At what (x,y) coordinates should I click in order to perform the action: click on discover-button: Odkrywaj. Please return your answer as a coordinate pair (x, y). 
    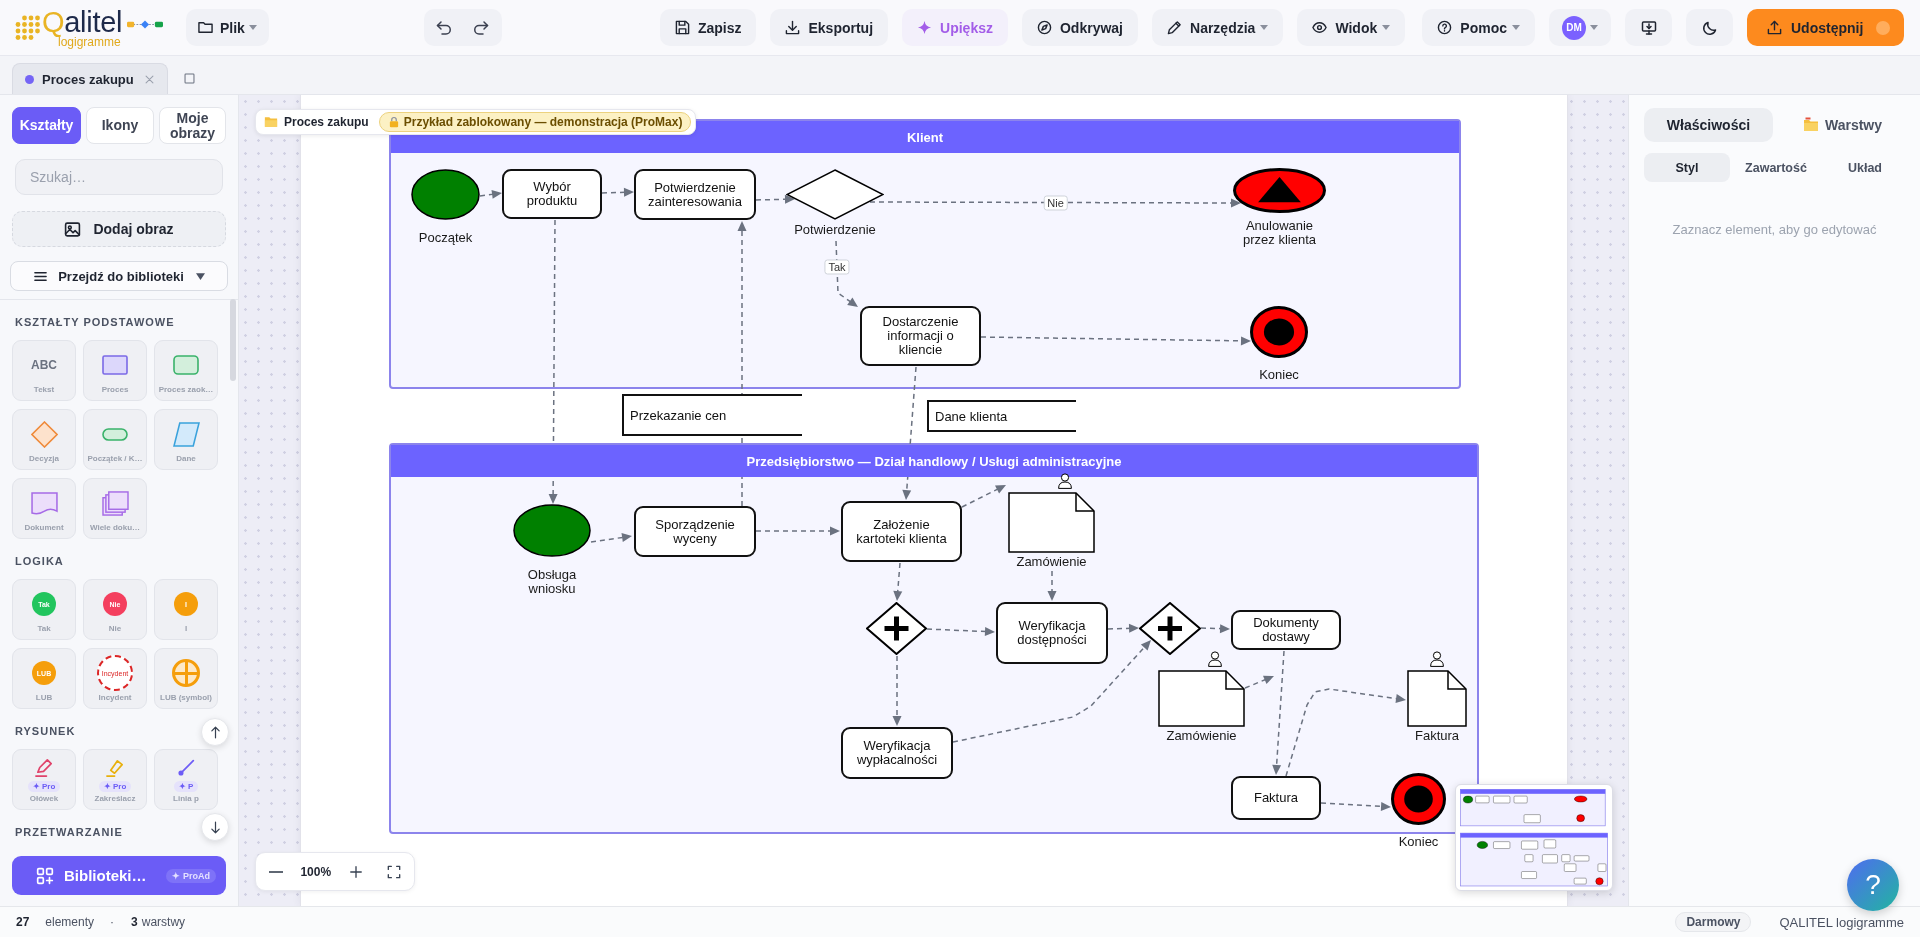
    Looking at the image, I should click on (1080, 27).